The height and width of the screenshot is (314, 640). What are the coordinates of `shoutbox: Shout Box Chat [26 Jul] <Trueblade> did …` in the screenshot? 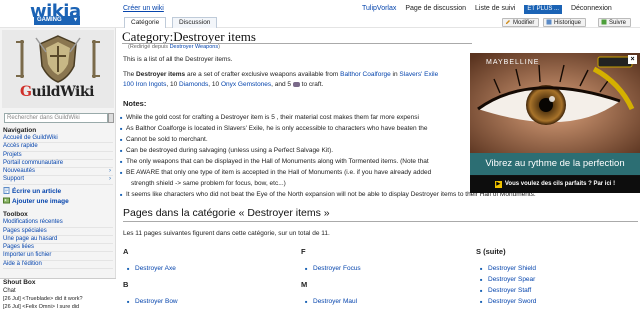 It's located at (58, 296).